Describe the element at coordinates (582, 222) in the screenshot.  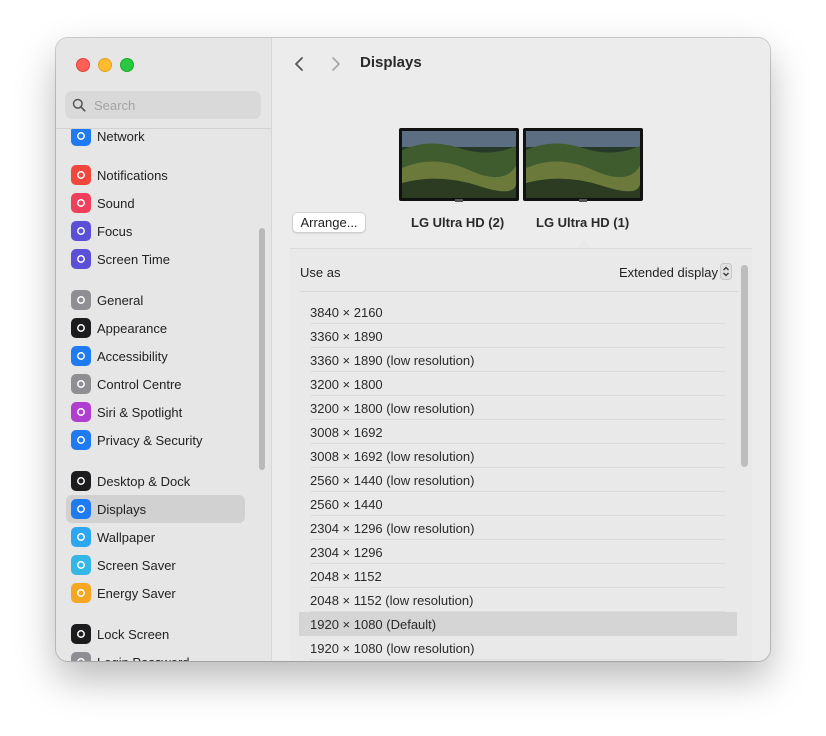
I see `display-name-1: LG Ultra HD (1)` at that location.